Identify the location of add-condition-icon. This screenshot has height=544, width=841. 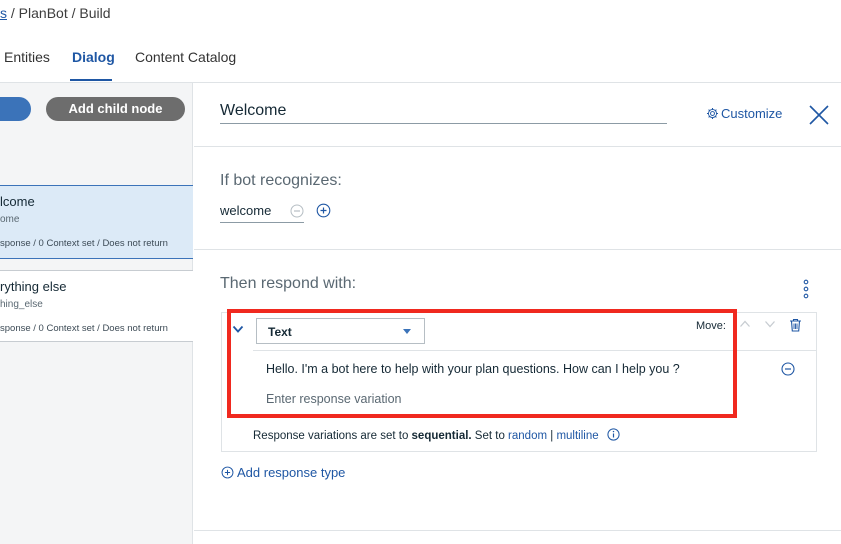
(323, 210).